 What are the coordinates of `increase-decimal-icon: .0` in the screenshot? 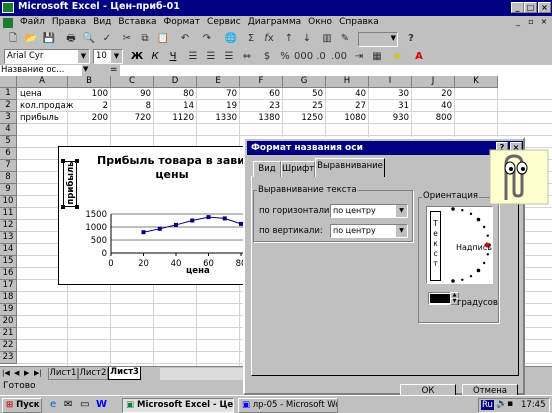 It's located at (321, 57).